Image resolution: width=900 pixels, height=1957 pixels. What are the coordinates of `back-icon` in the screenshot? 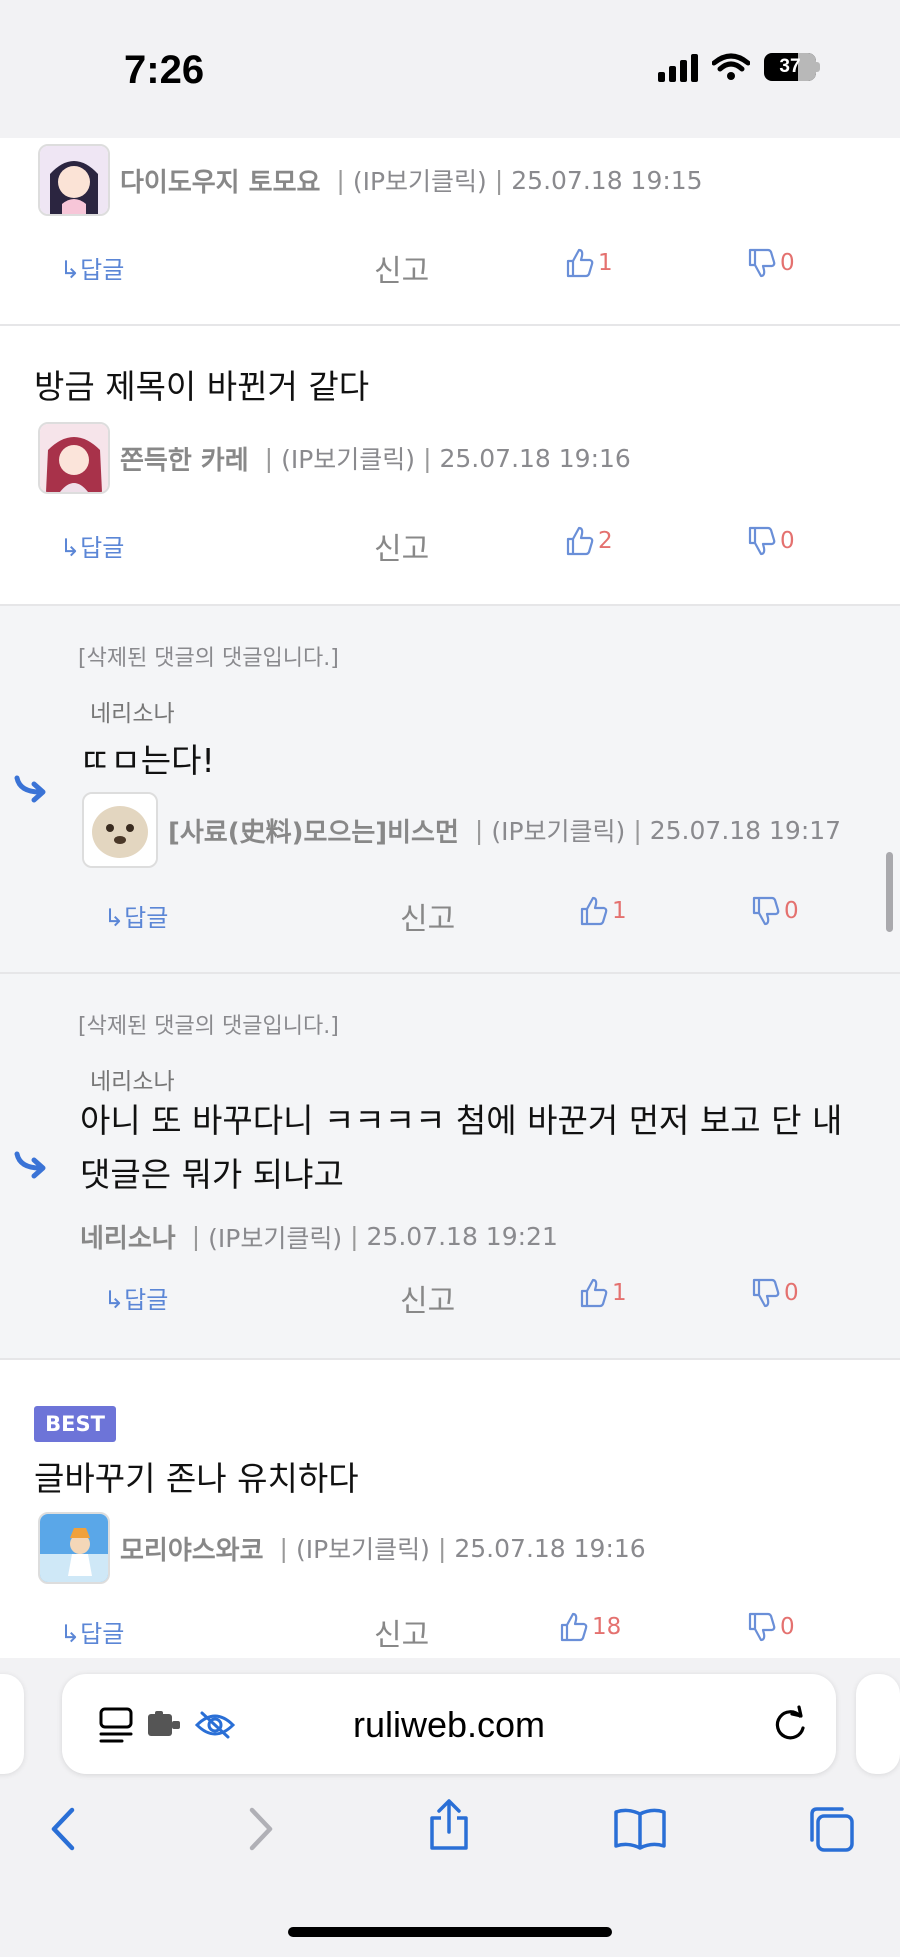 It's located at (63, 1829).